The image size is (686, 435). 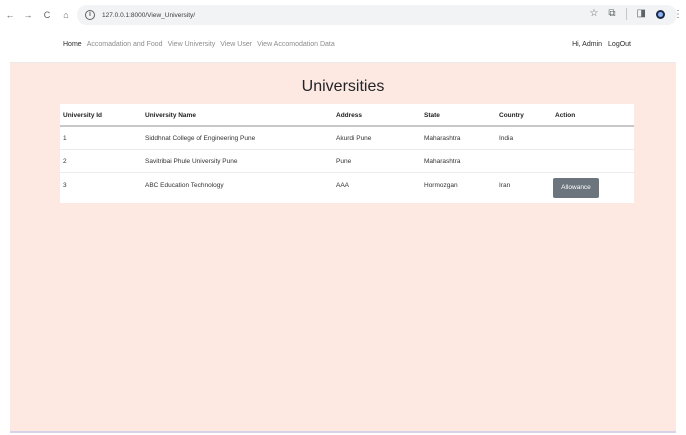 I want to click on bookmark-star-icon: ☆, so click(x=593, y=14).